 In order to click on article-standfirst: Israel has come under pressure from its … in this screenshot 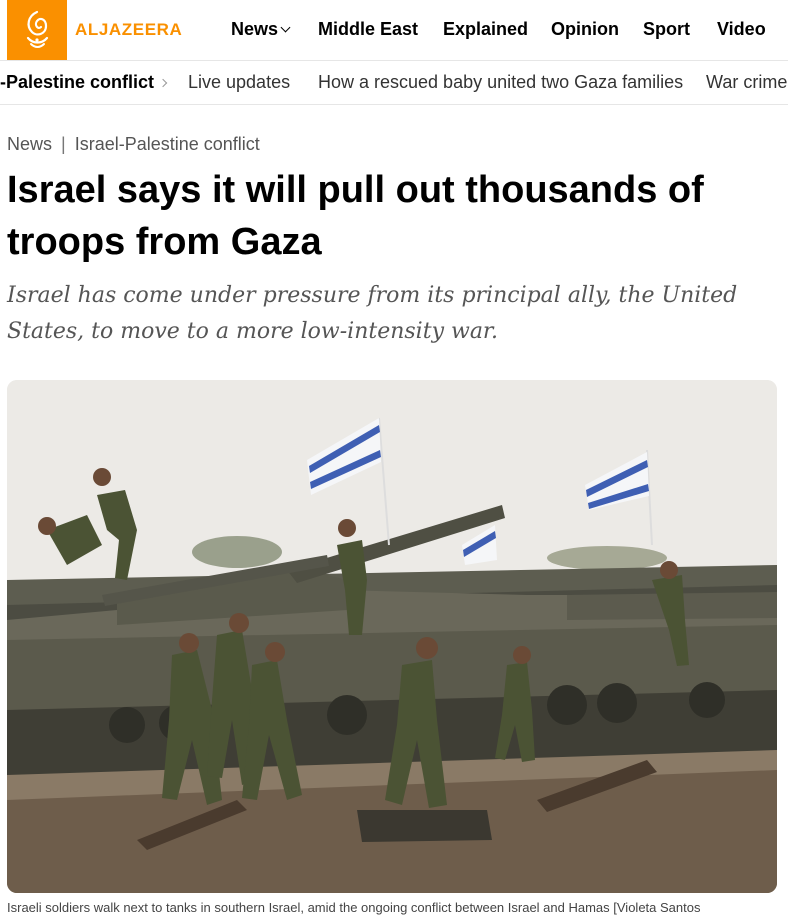, I will do `click(372, 313)`.